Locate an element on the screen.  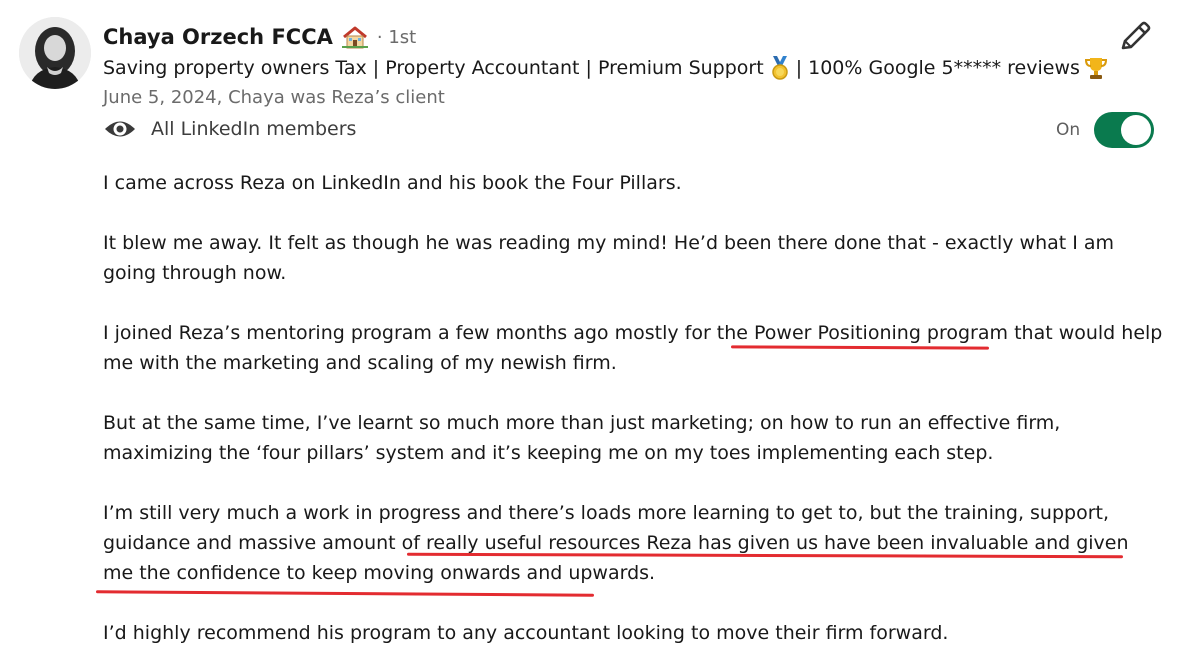
house-emoji-icon is located at coordinates (355, 37).